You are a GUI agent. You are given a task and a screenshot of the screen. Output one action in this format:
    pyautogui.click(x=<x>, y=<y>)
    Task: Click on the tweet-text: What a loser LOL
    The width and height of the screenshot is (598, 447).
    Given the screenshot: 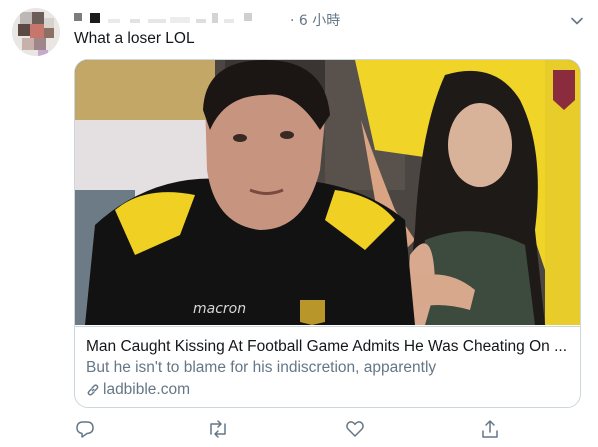 What is the action you would take?
    pyautogui.click(x=134, y=38)
    